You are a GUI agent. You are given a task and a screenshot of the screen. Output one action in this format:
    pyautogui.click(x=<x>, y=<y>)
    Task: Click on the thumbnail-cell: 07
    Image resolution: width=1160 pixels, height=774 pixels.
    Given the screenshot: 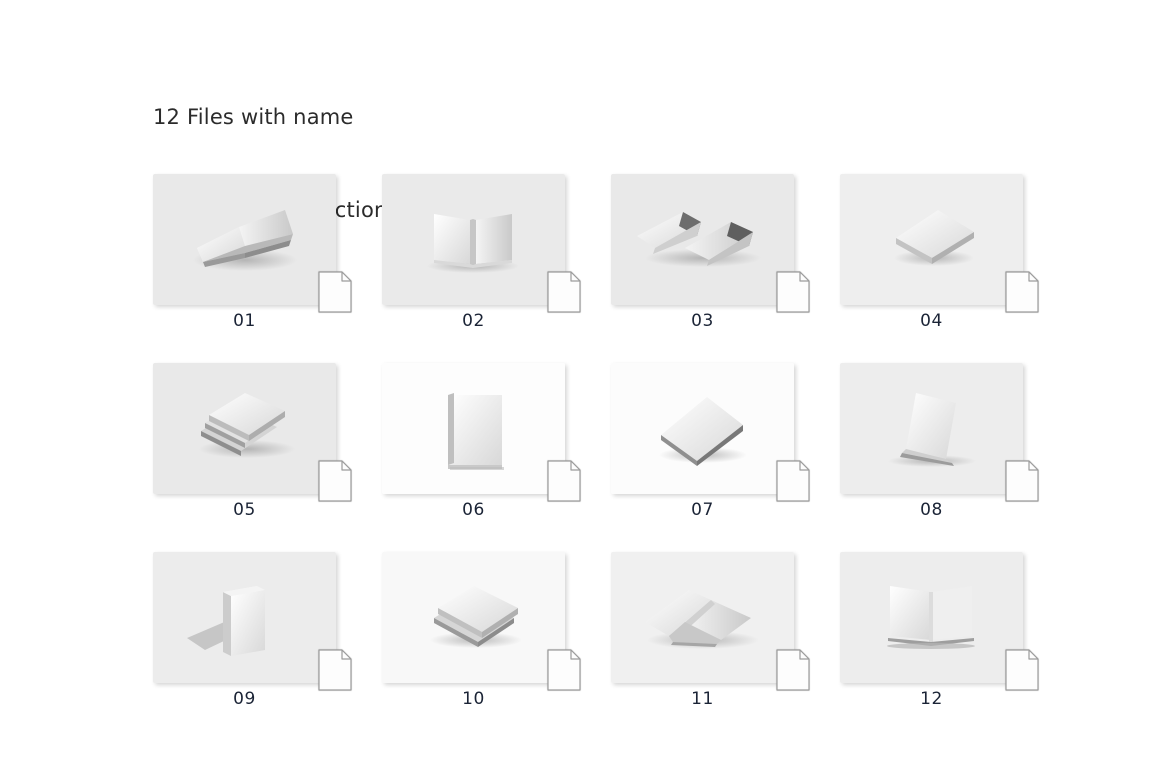 What is the action you would take?
    pyautogui.click(x=710, y=443)
    